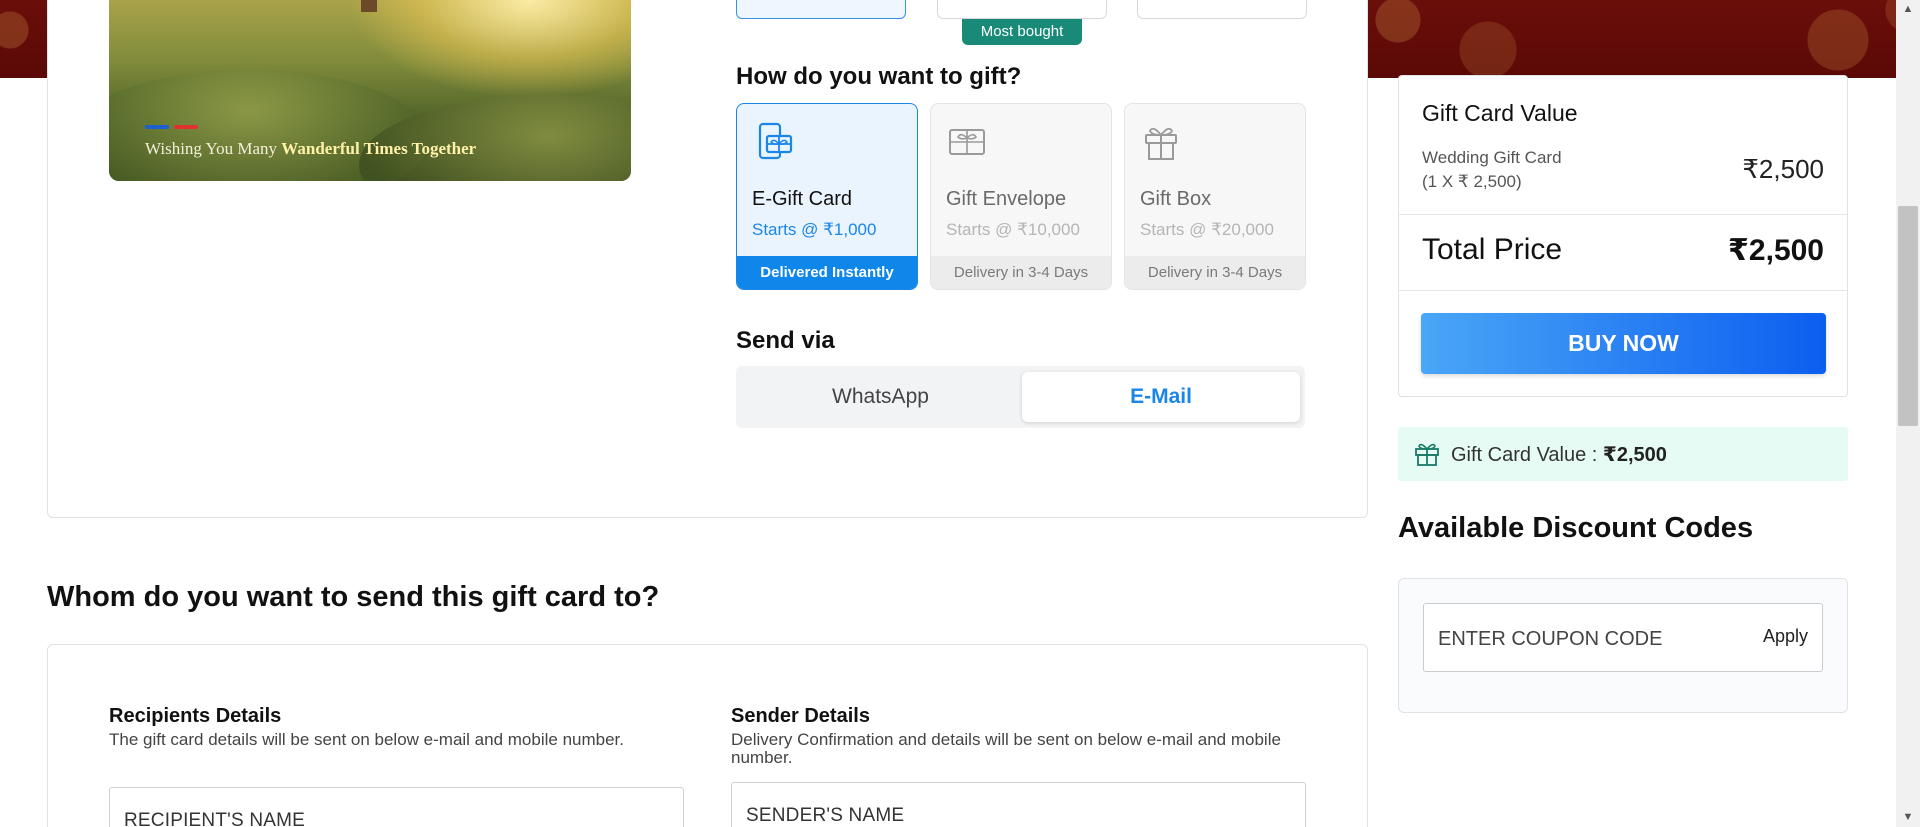 This screenshot has width=1920, height=827. Describe the element at coordinates (1018, 804) in the screenshot. I see `sender-name-field: SENDER'S NAME` at that location.